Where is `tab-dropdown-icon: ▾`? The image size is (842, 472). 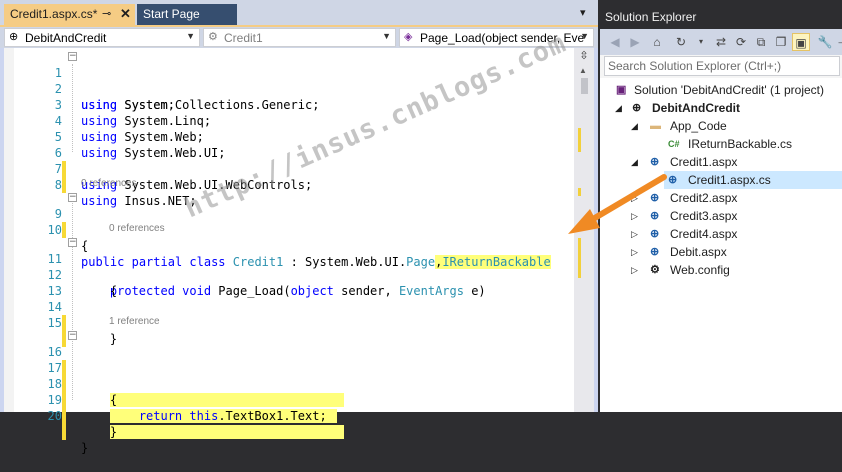
tab-dropdown-icon: ▾ is located at coordinates (583, 12).